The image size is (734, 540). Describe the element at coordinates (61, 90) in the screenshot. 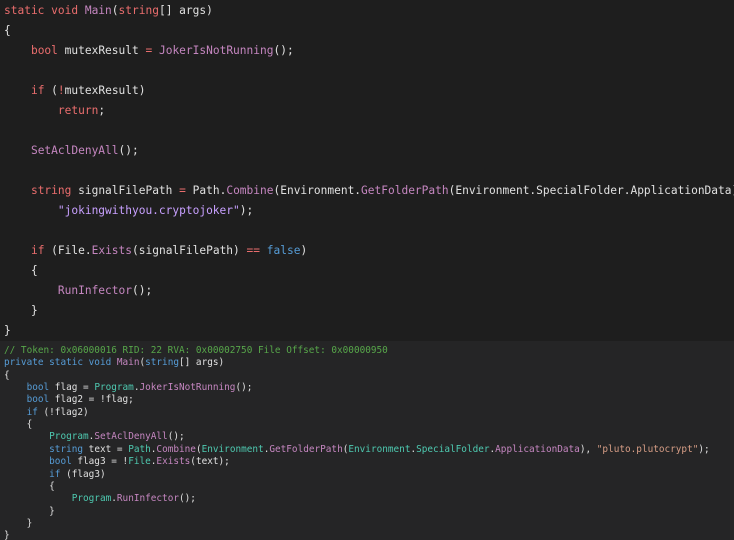

I see `code-token: !` at that location.